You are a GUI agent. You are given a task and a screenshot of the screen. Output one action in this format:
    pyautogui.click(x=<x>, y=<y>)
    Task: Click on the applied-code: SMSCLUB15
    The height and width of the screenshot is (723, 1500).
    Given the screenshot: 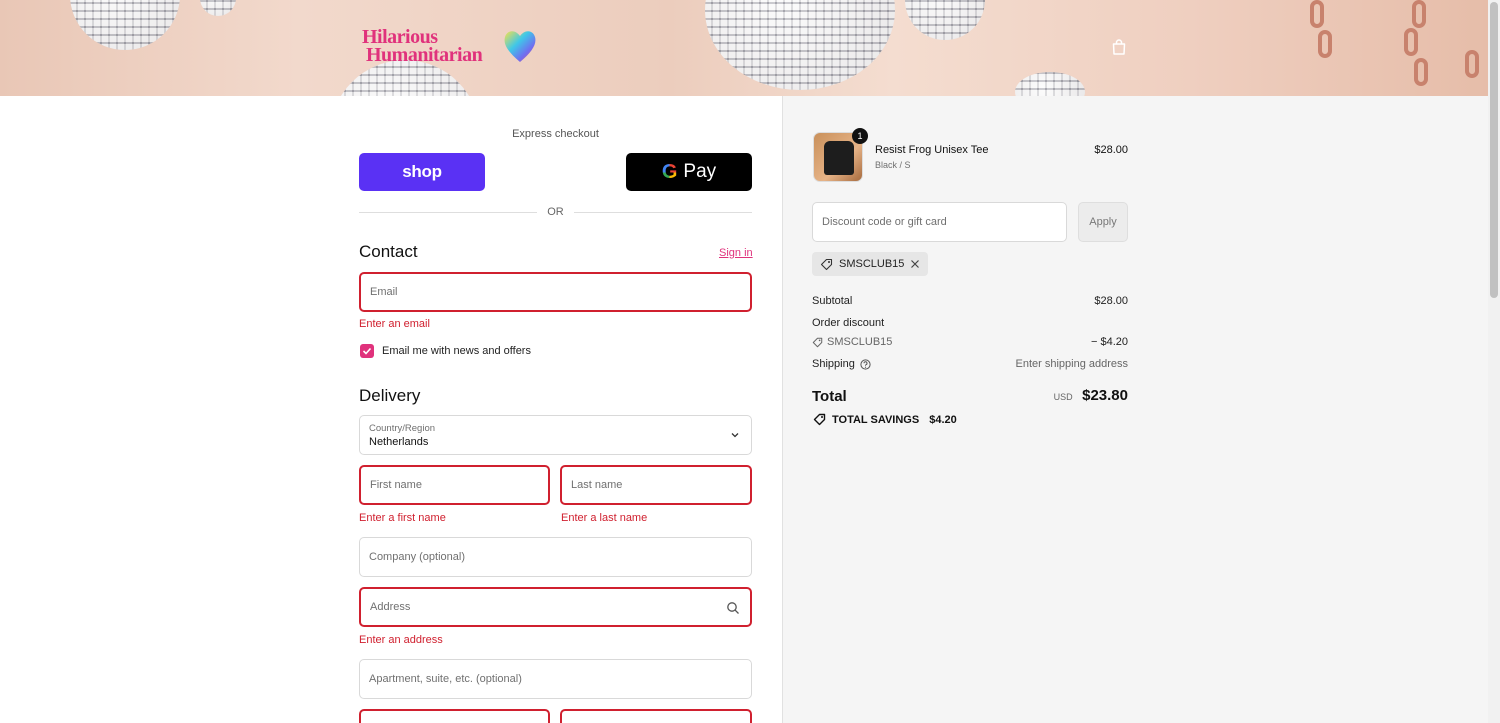 What is the action you would take?
    pyautogui.click(x=872, y=264)
    